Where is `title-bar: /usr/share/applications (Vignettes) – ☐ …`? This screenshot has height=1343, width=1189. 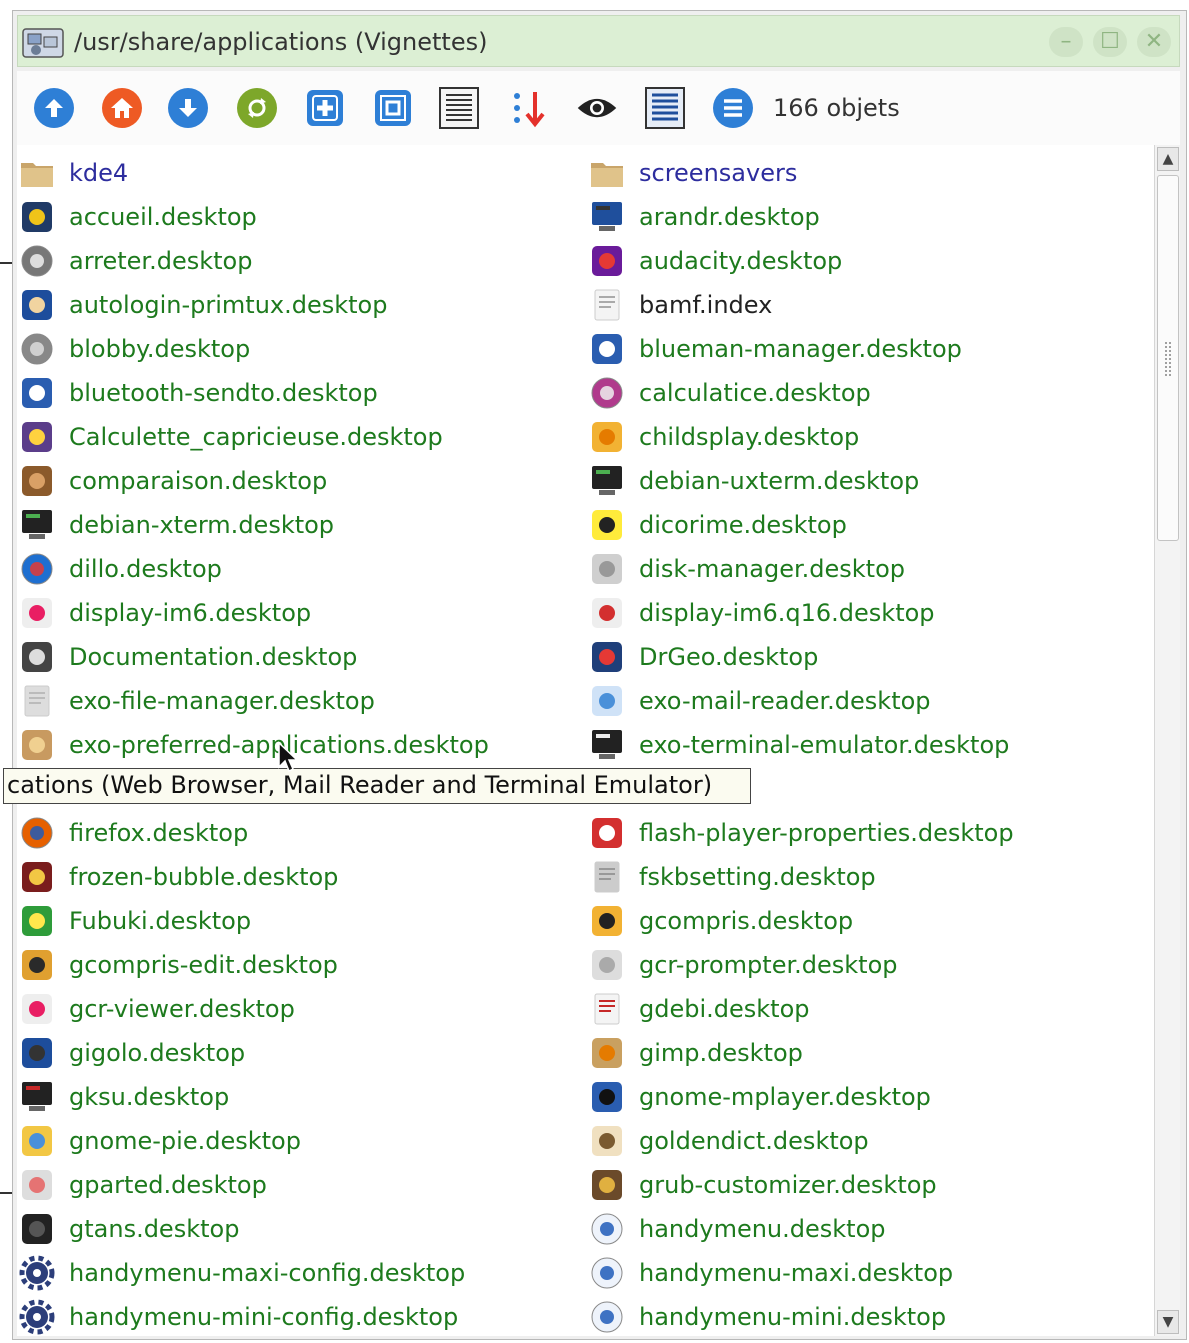 title-bar: /usr/share/applications (Vignettes) – ☐ … is located at coordinates (598, 41).